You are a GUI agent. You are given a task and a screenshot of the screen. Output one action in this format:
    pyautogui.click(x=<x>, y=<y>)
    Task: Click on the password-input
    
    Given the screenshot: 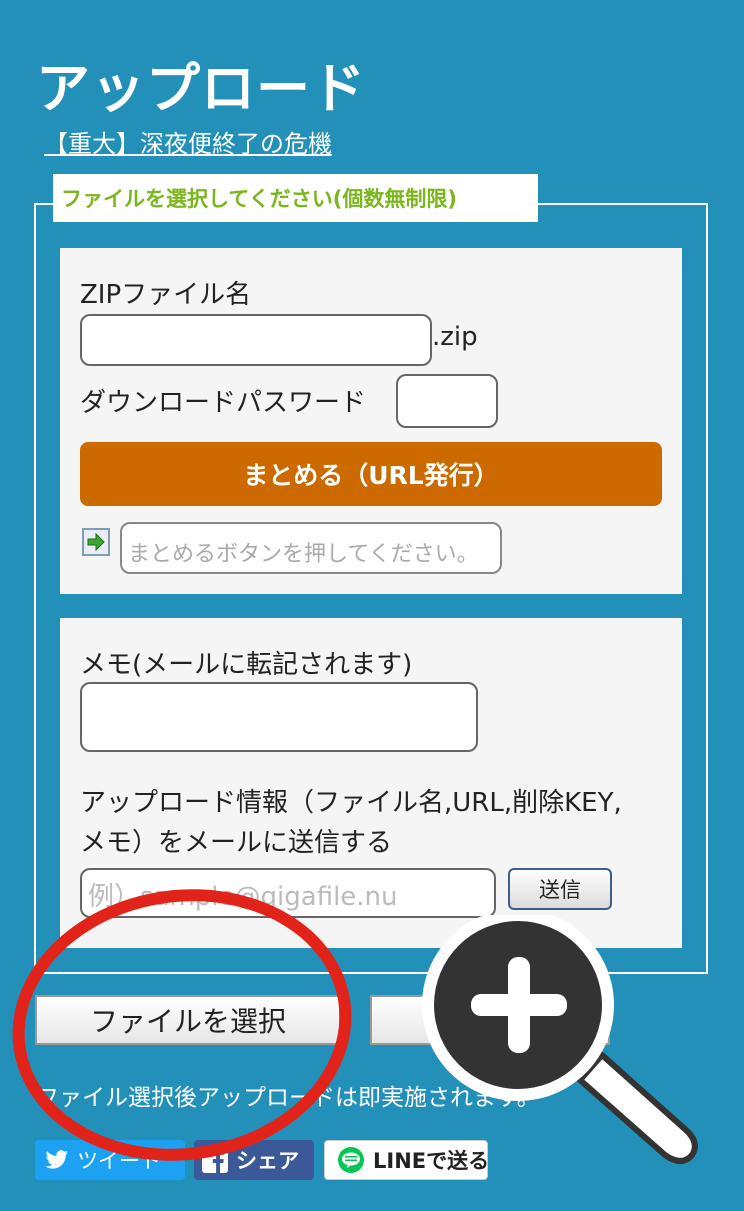 What is the action you would take?
    pyautogui.click(x=447, y=401)
    